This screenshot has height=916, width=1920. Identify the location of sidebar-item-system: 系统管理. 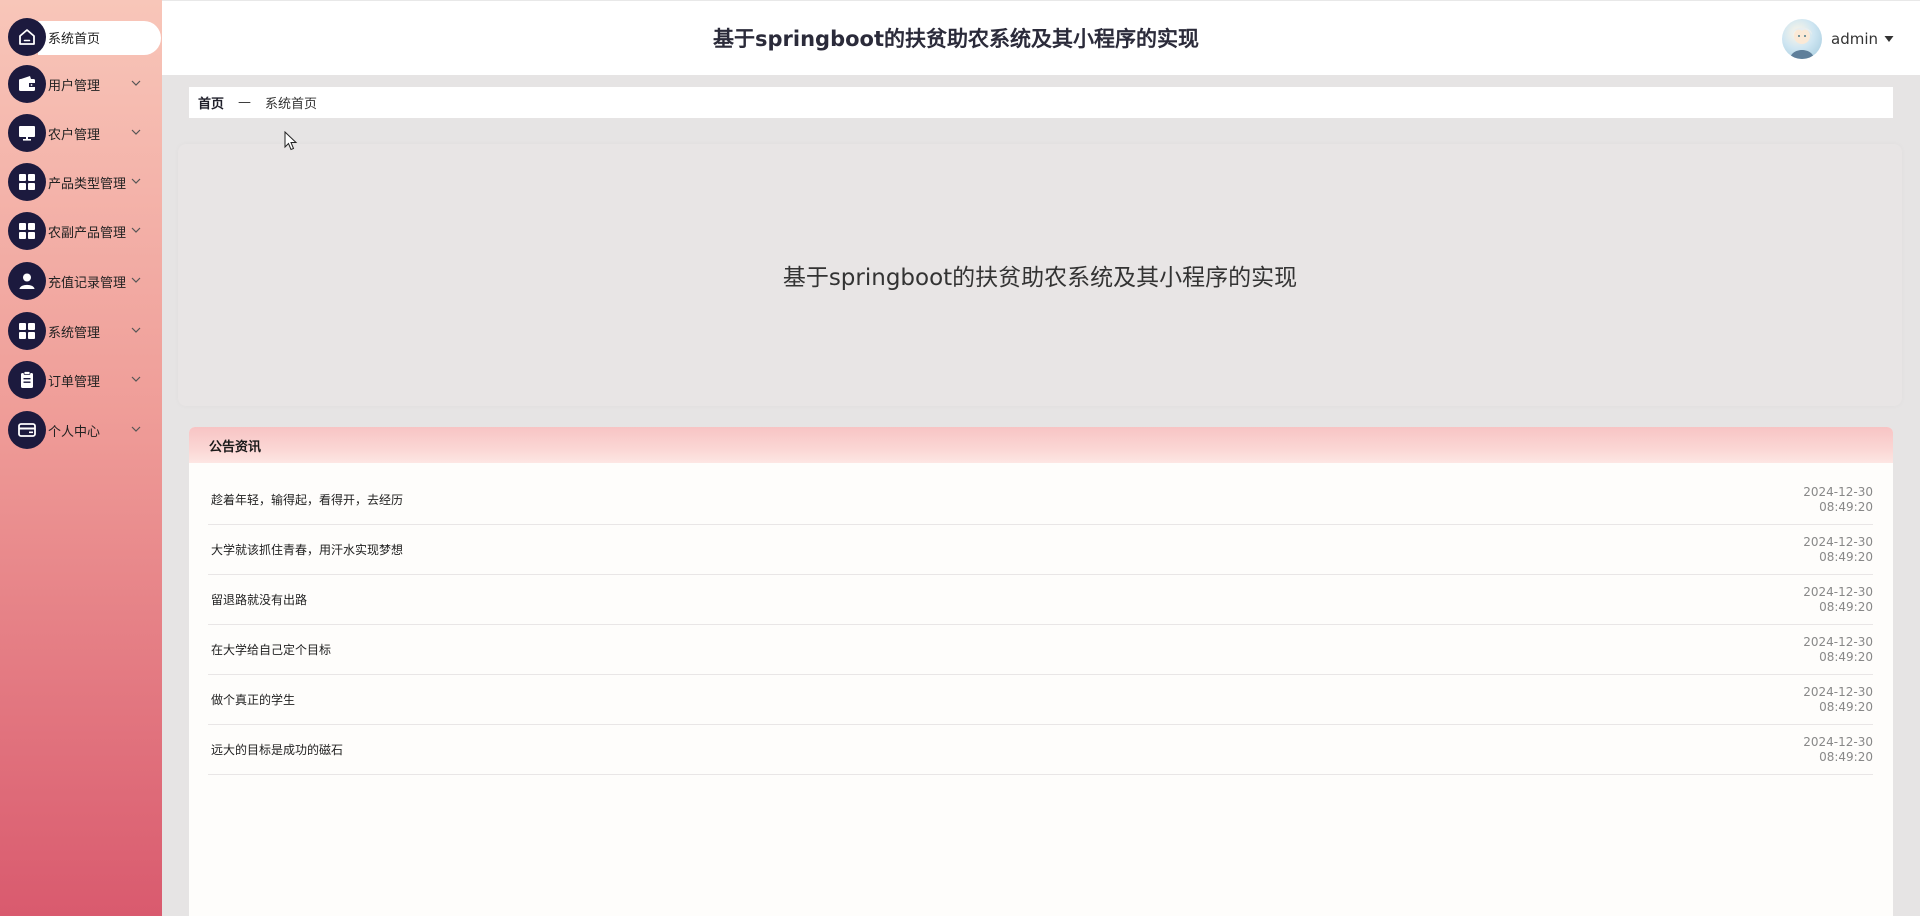
(81, 331).